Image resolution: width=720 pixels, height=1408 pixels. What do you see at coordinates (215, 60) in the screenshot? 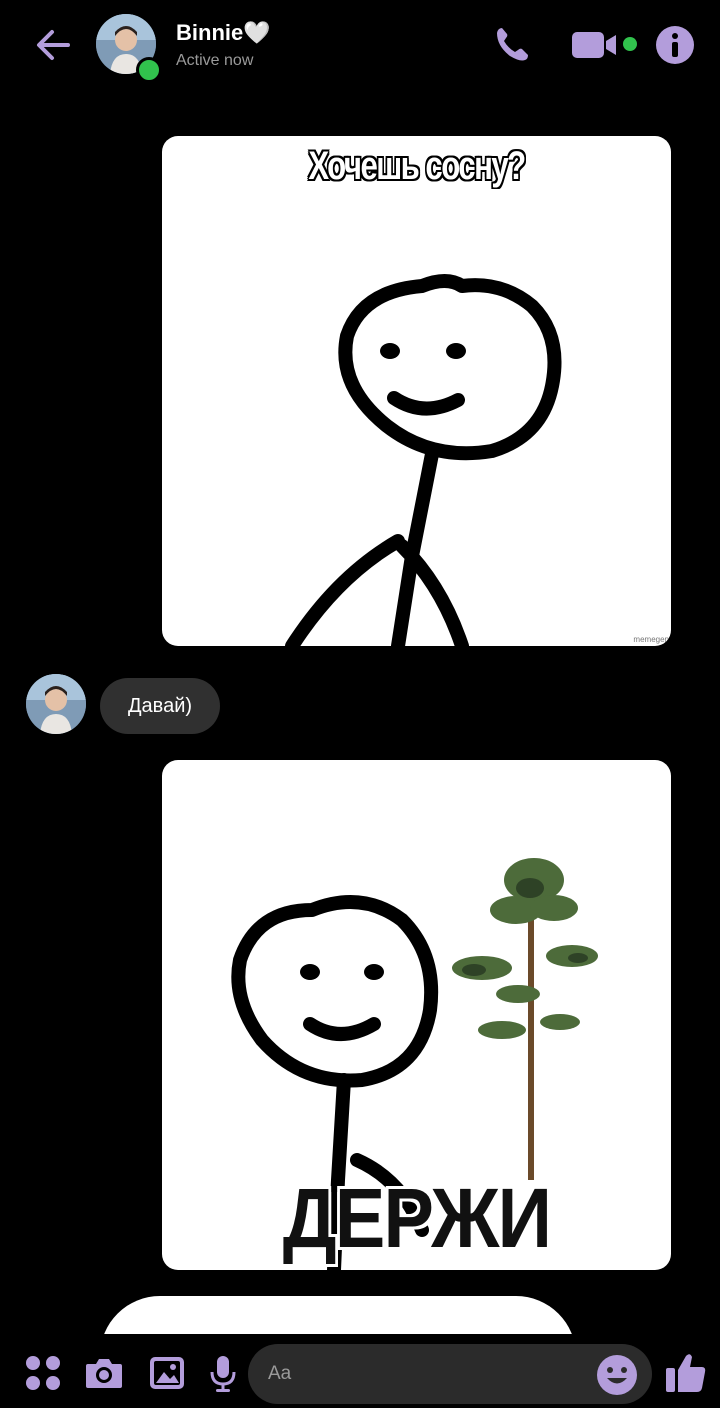
I see `active-status: Active now` at bounding box center [215, 60].